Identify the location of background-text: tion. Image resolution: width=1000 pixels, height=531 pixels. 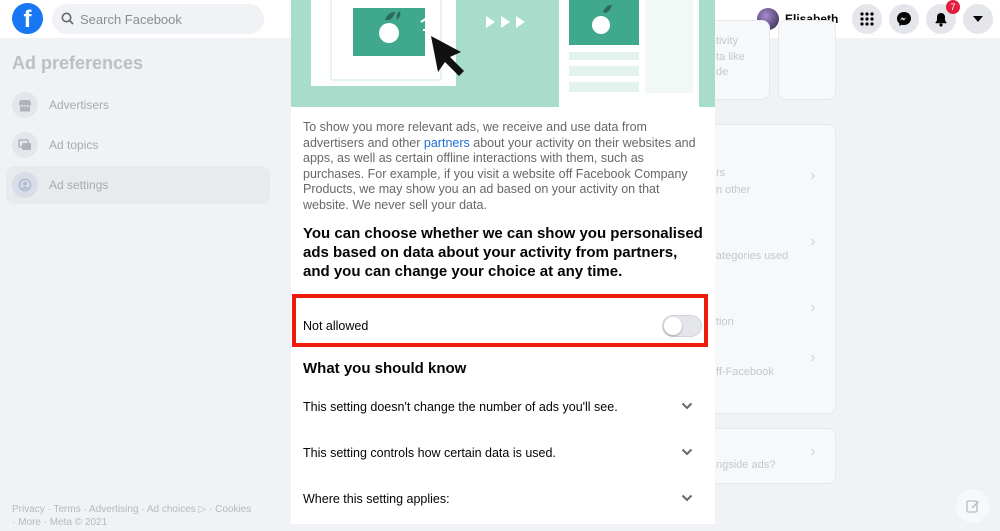
(725, 322).